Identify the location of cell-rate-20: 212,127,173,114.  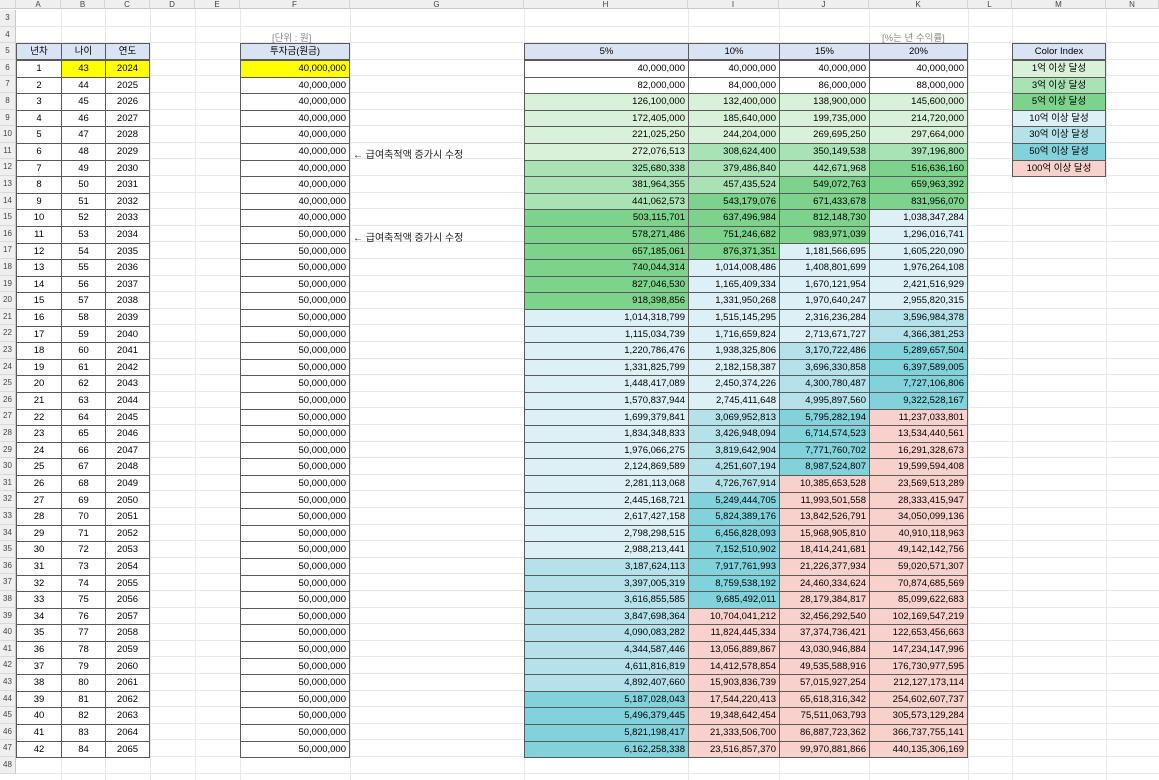
(918, 683).